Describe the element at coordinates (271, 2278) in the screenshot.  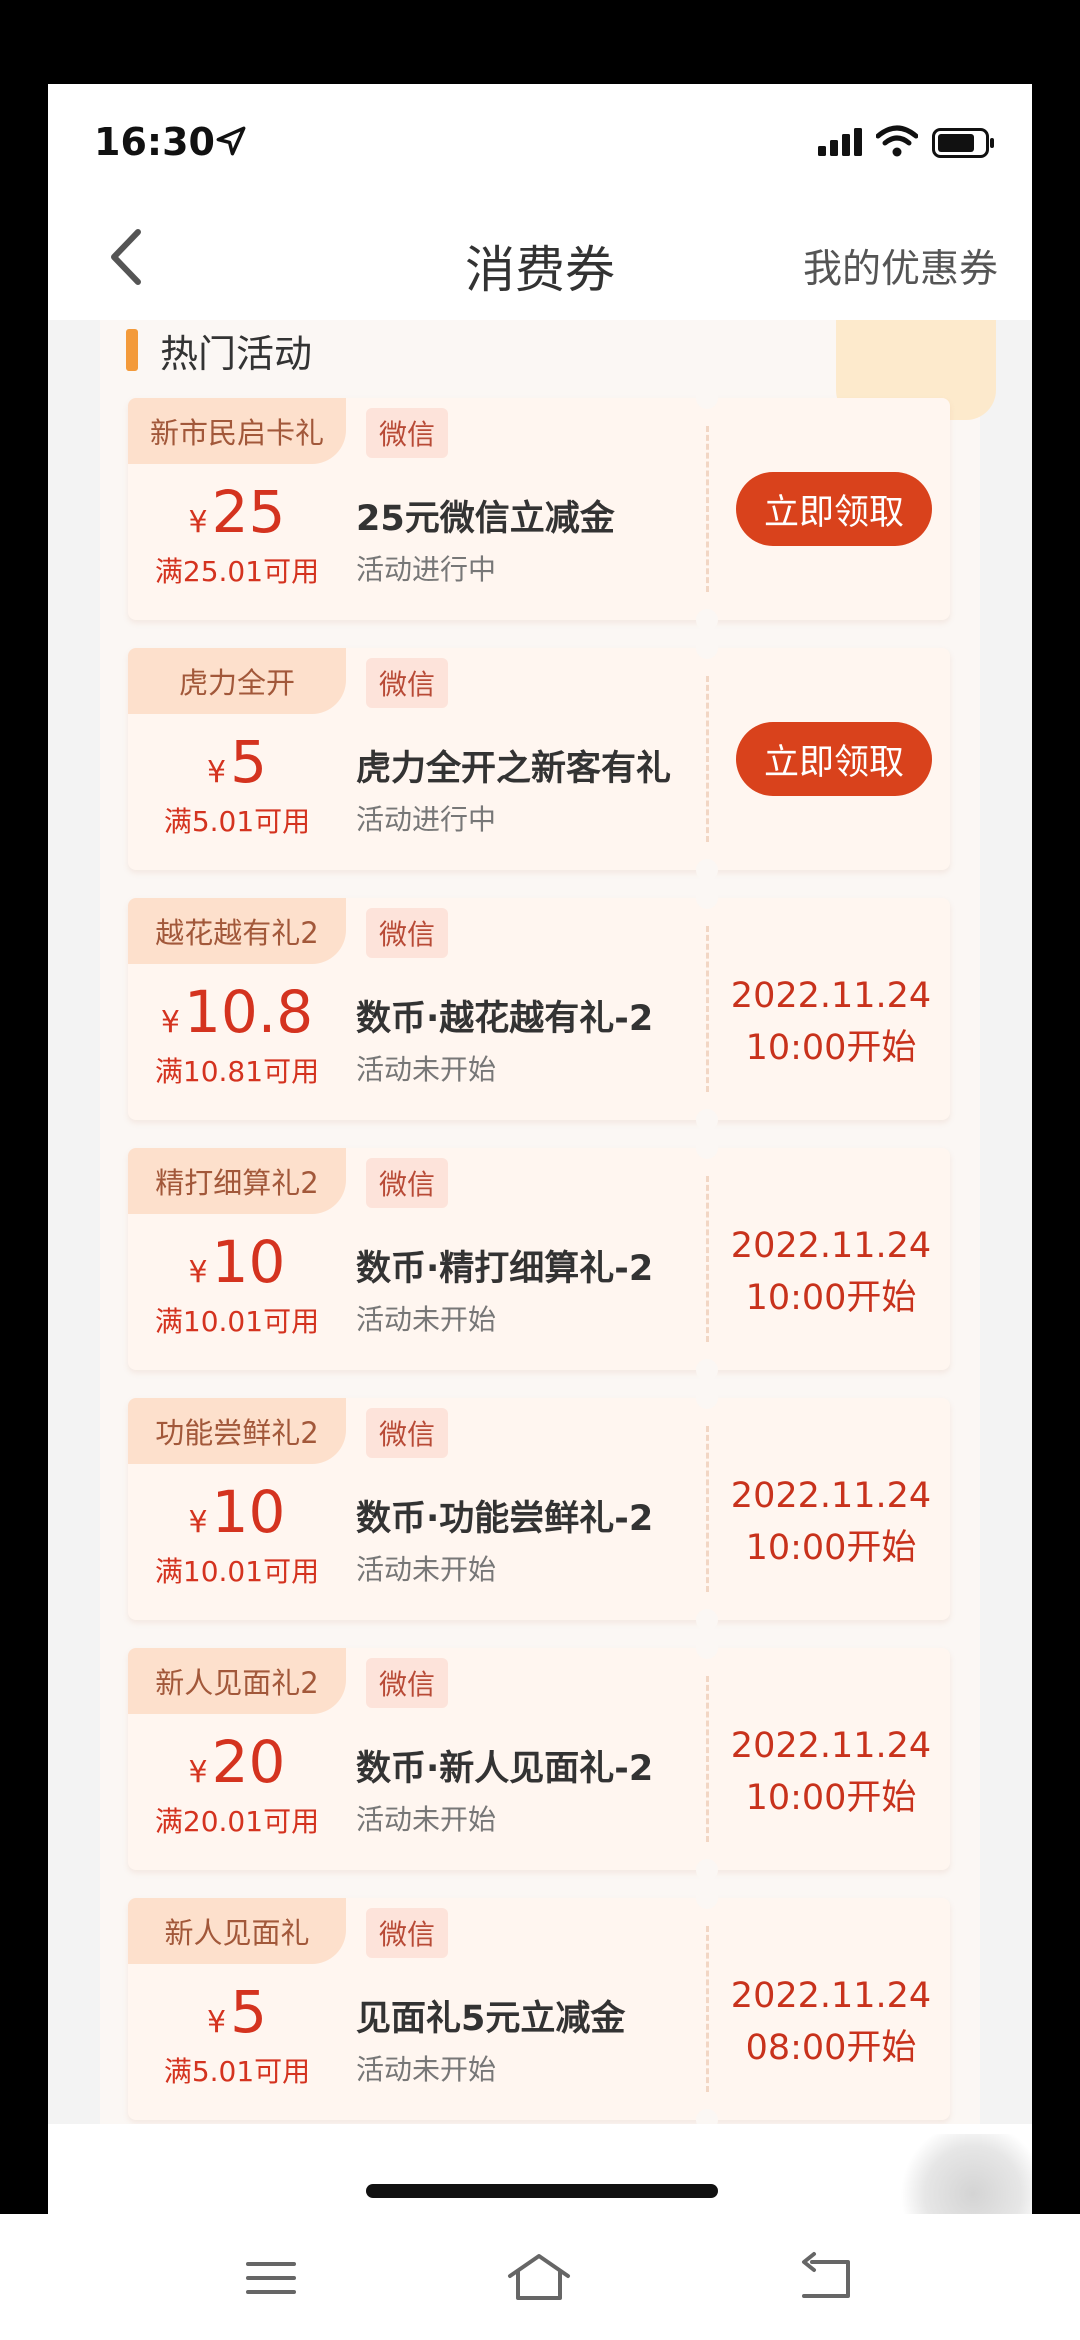
I see `menu-icon` at that location.